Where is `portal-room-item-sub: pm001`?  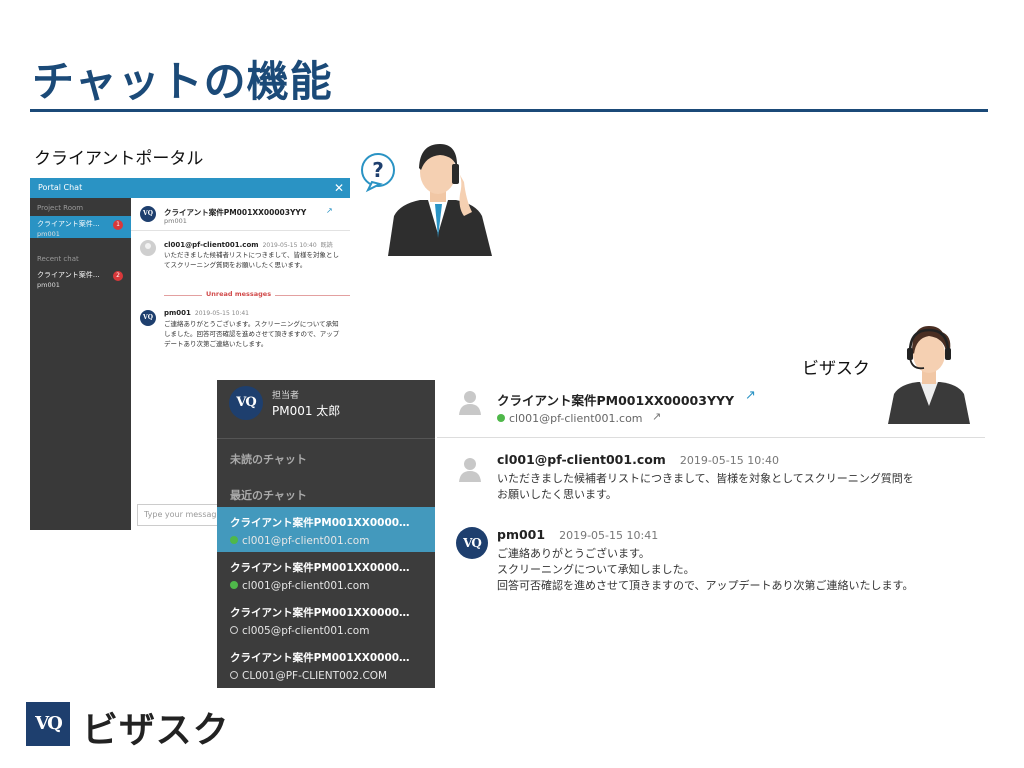
portal-room-item-sub: pm001 is located at coordinates (48, 234).